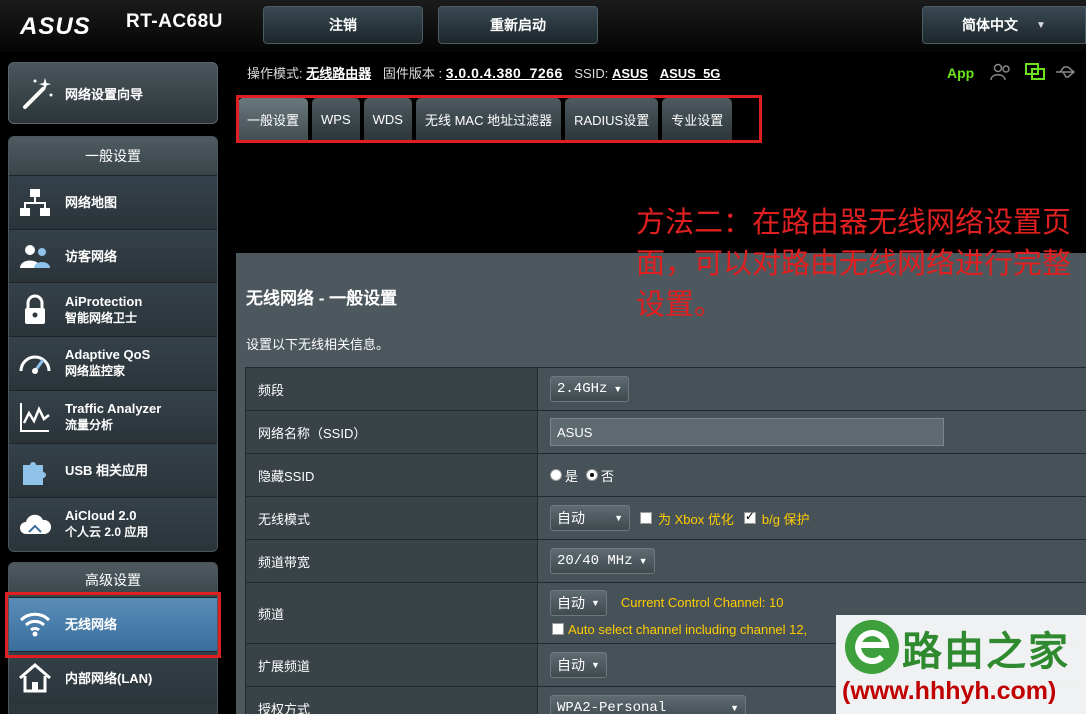  I want to click on clients-icon, so click(1001, 72).